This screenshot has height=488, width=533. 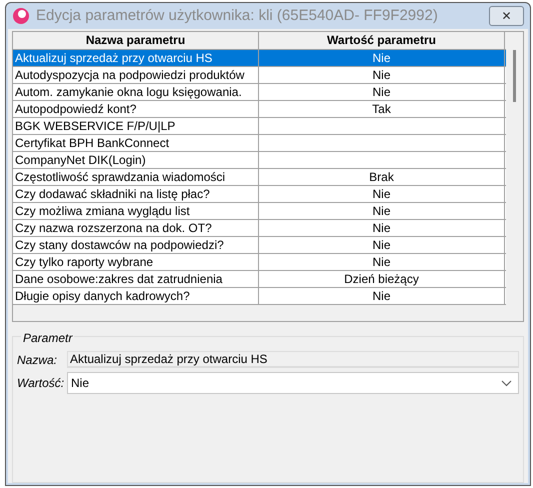 I want to click on table-cell: Autom. zamykanie okna logu księgowania., so click(x=136, y=92).